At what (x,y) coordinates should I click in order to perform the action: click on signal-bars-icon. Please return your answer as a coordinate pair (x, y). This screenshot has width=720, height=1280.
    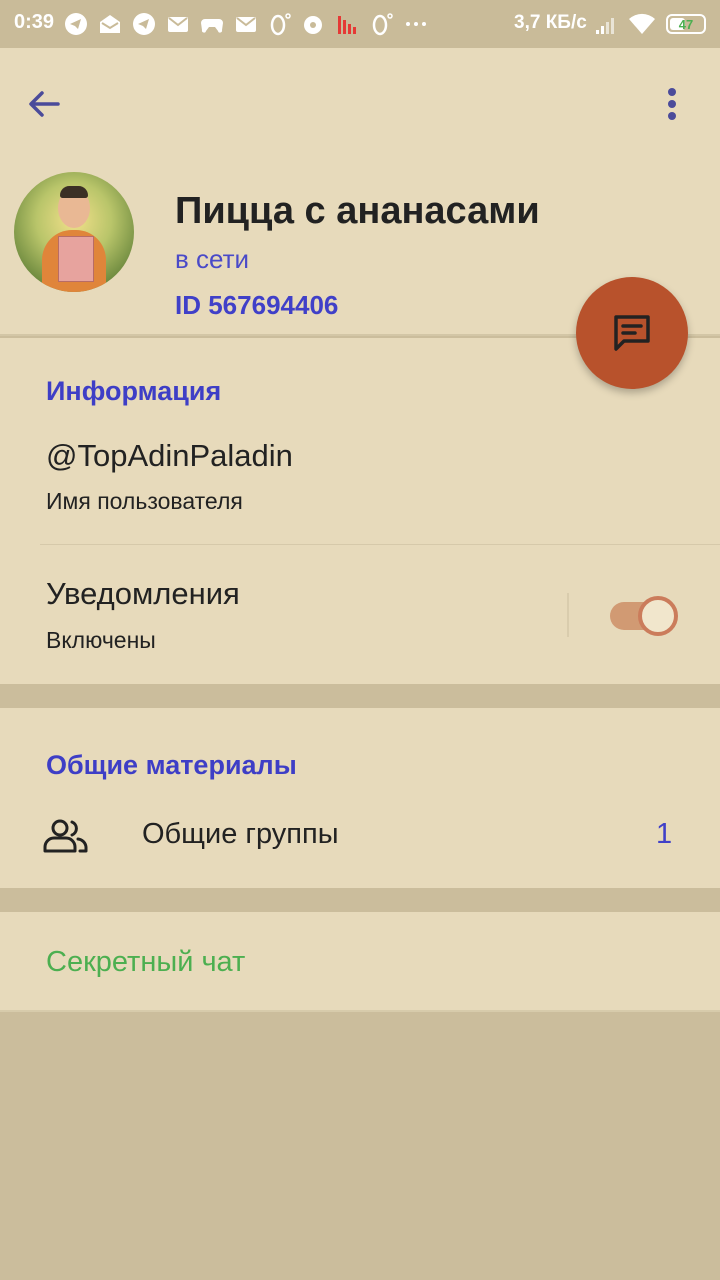
    Looking at the image, I should click on (347, 25).